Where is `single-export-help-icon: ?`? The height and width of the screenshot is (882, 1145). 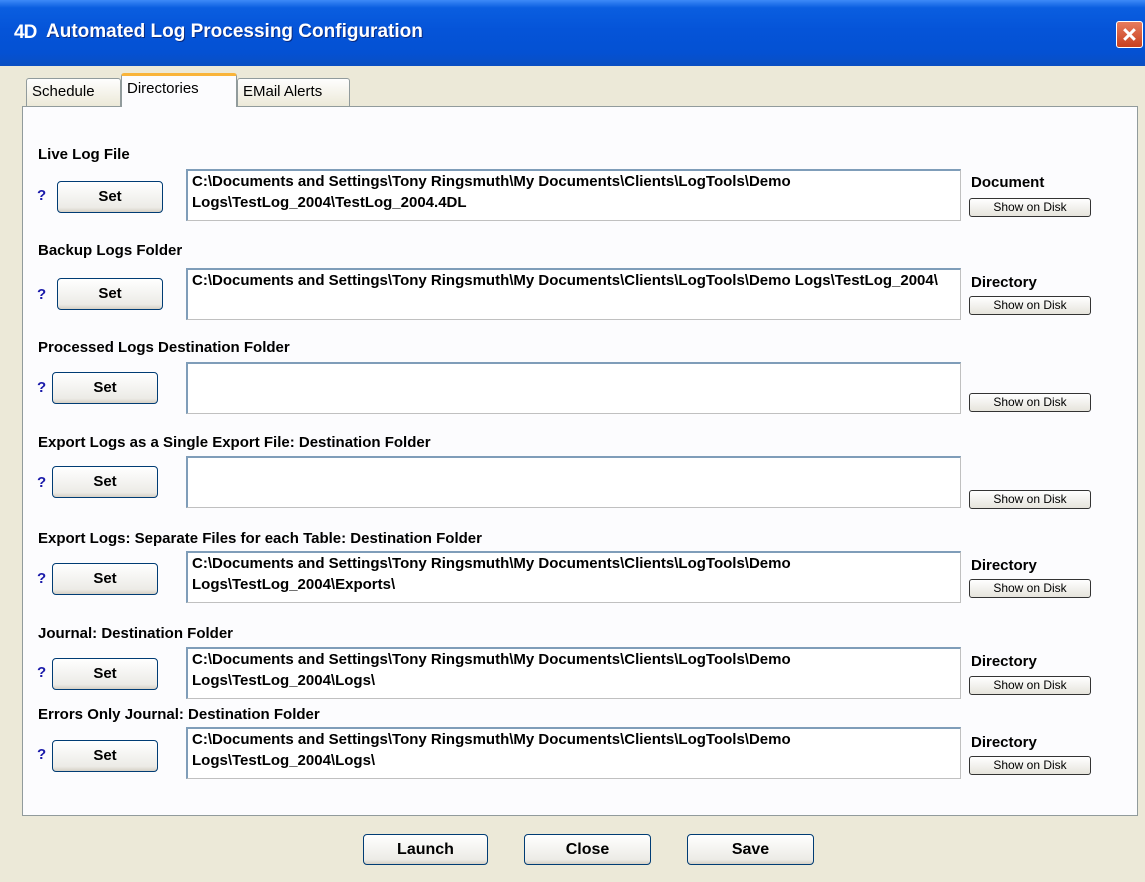
single-export-help-icon: ? is located at coordinates (41, 482).